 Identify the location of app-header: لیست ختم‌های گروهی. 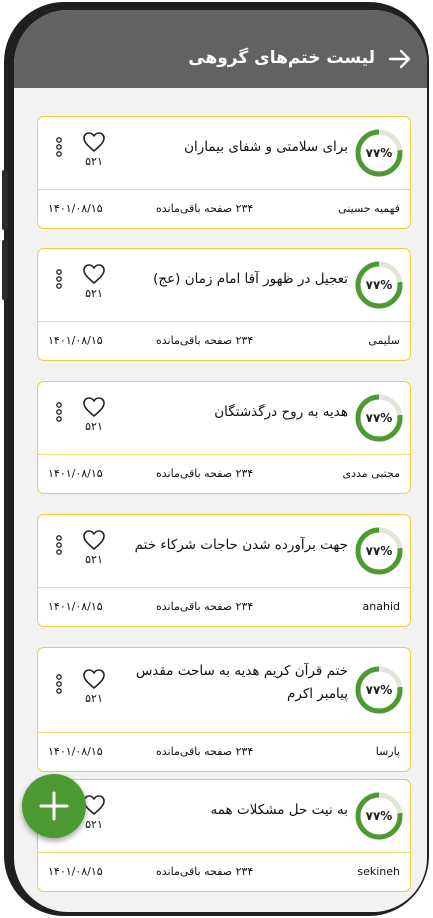
(220, 49).